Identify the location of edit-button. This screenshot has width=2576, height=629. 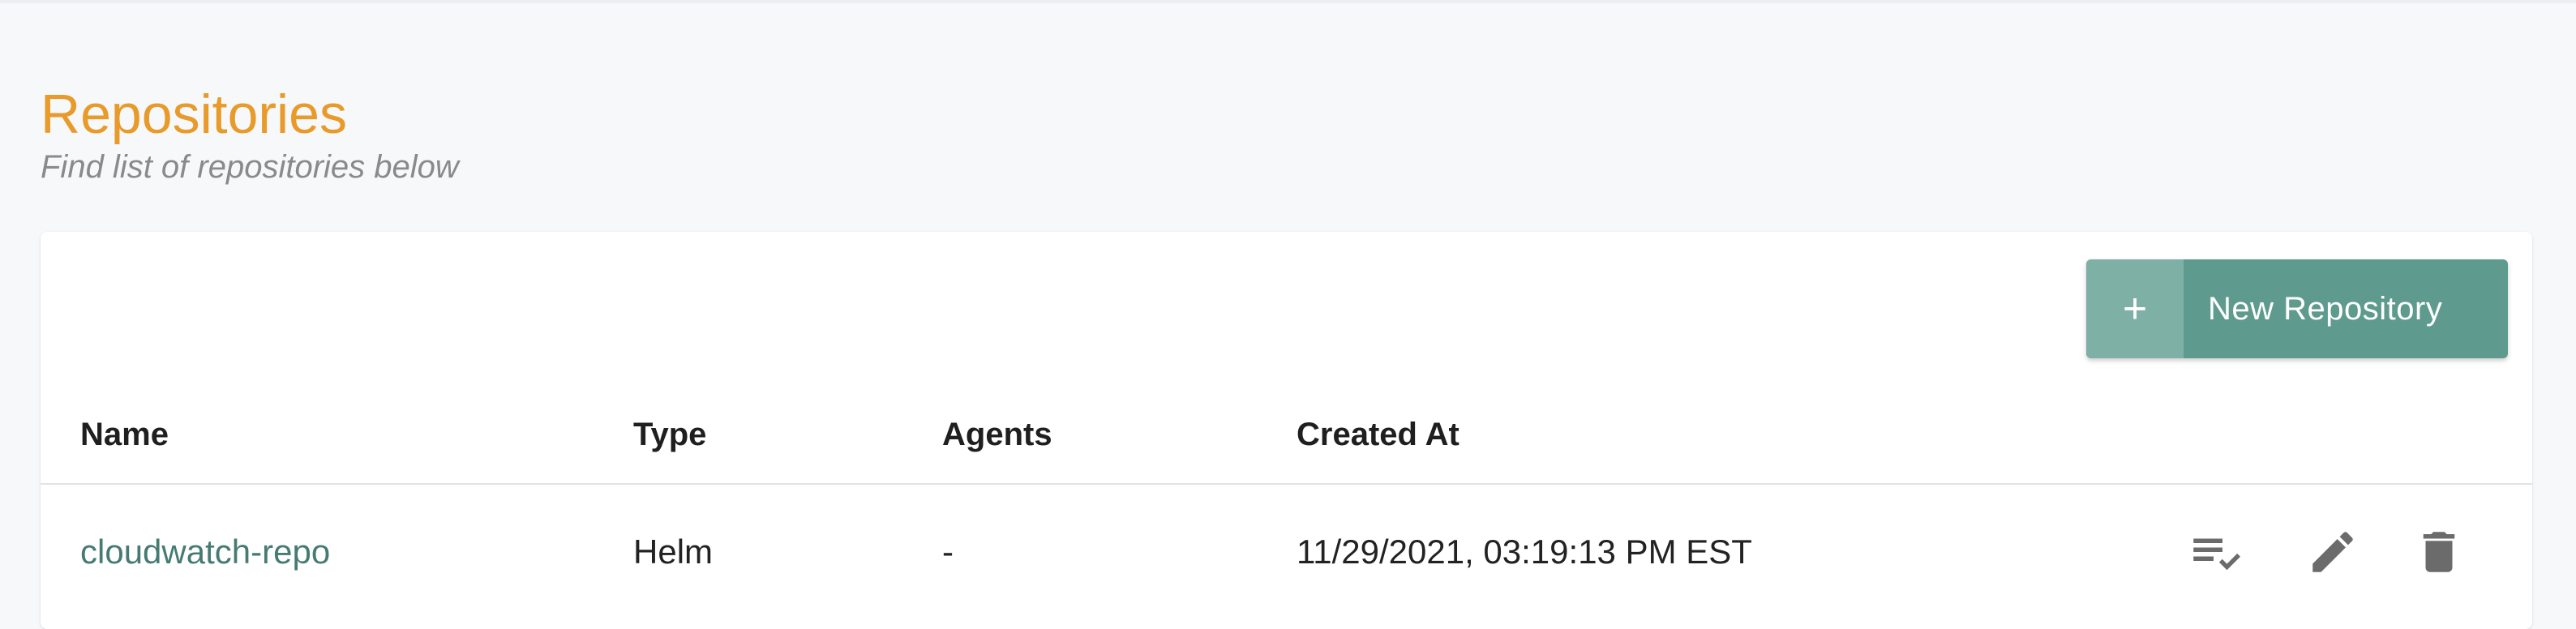
(2333, 552).